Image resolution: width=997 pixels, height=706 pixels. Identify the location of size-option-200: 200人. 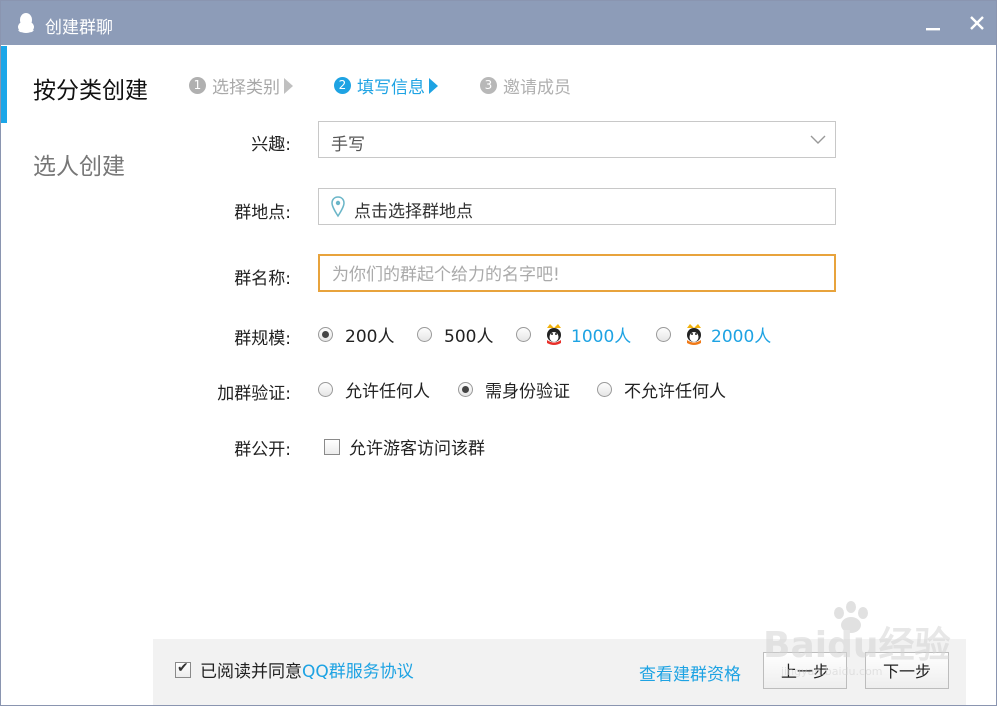
(356, 334).